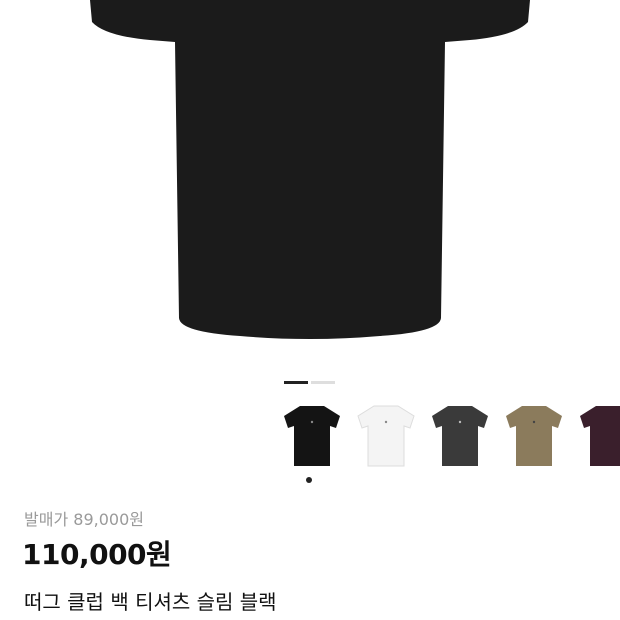  What do you see at coordinates (461, 437) in the screenshot?
I see `variant-charcoal` at bounding box center [461, 437].